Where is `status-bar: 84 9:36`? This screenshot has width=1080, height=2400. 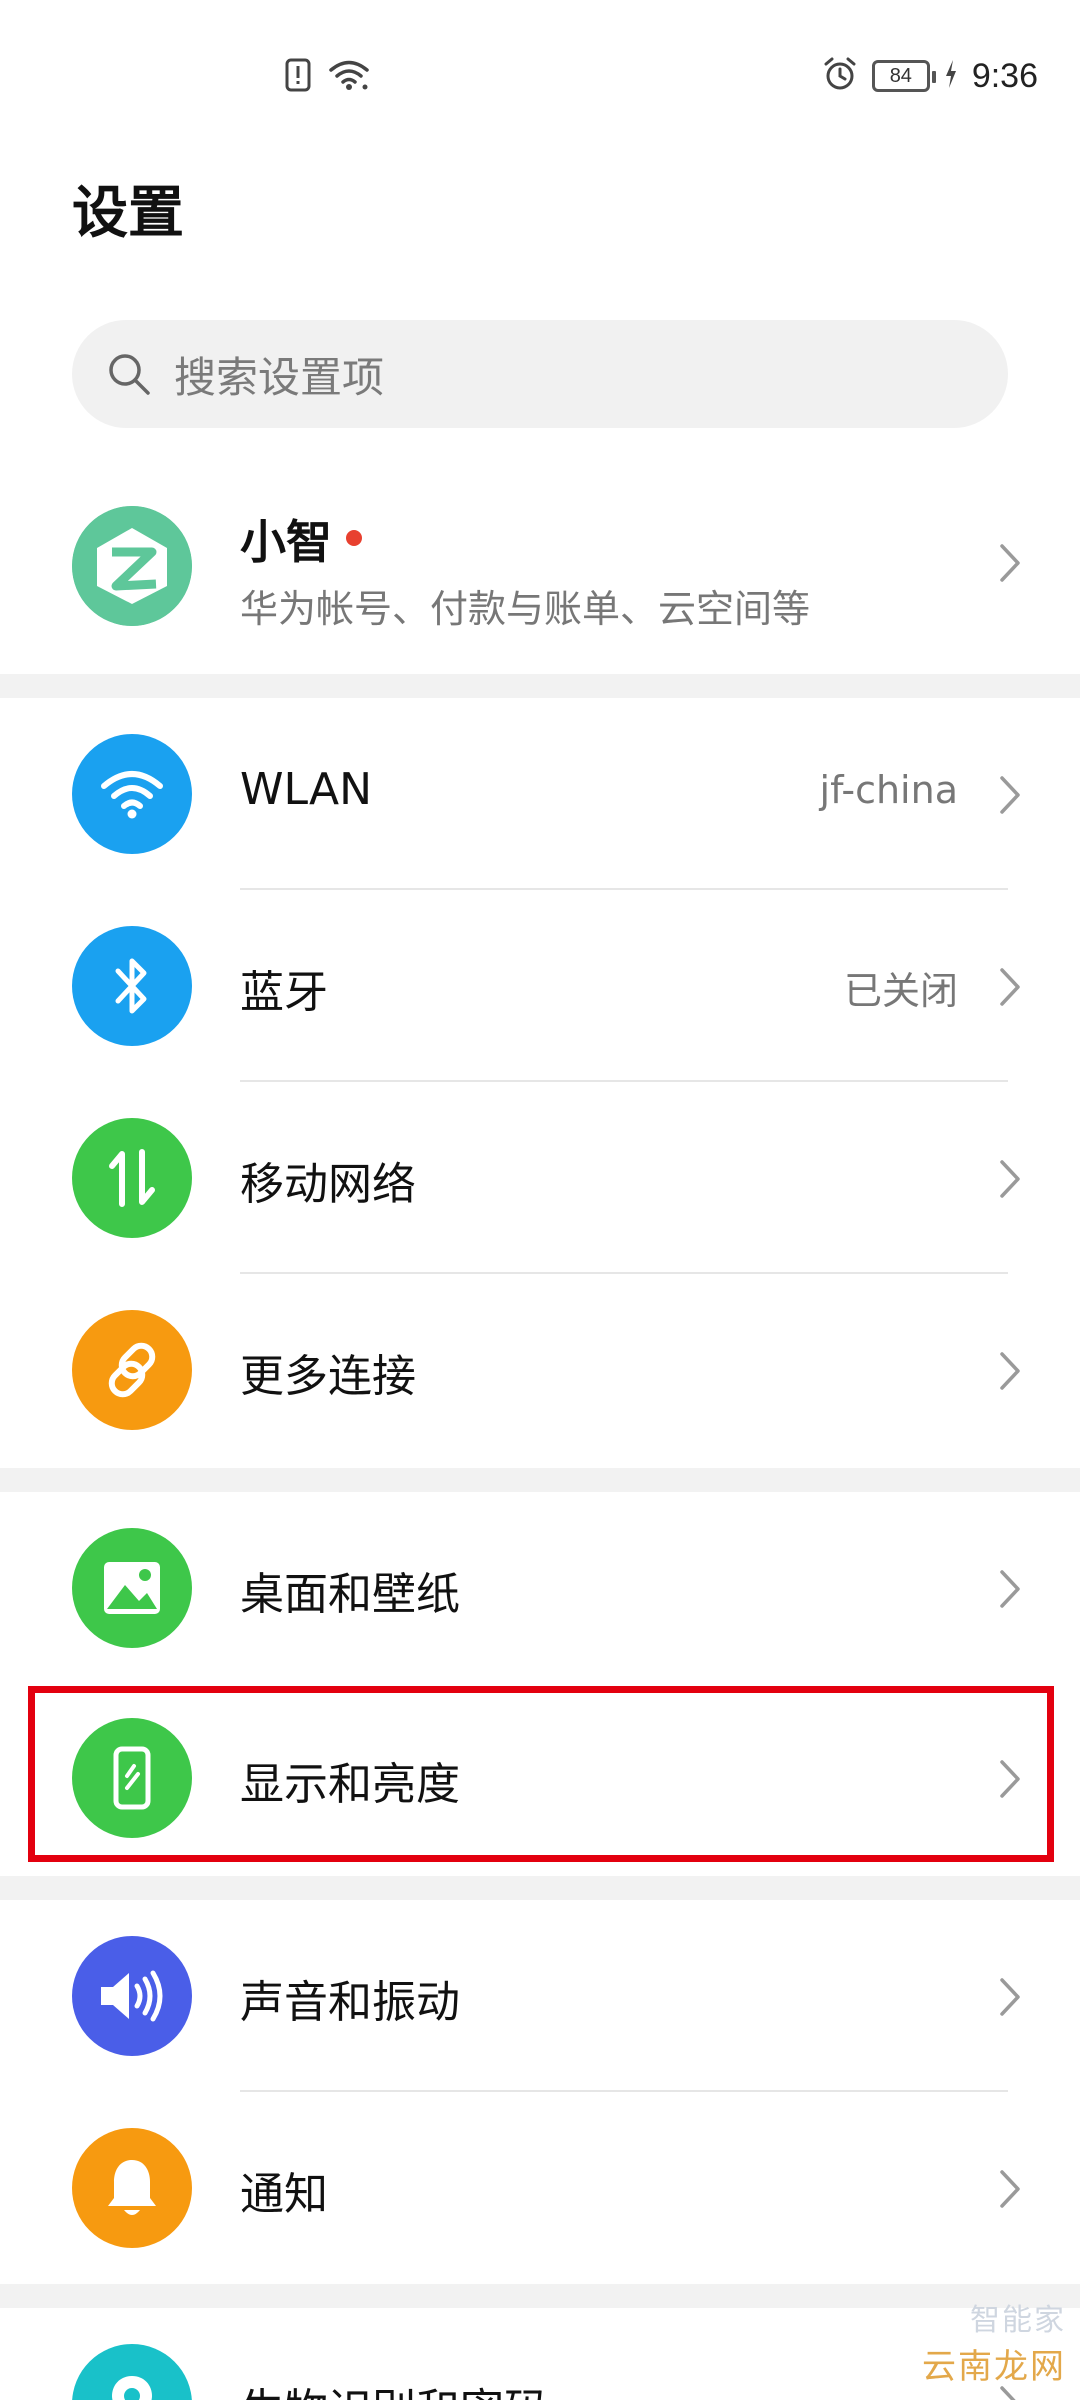
status-bar: 84 9:36 is located at coordinates (540, 75).